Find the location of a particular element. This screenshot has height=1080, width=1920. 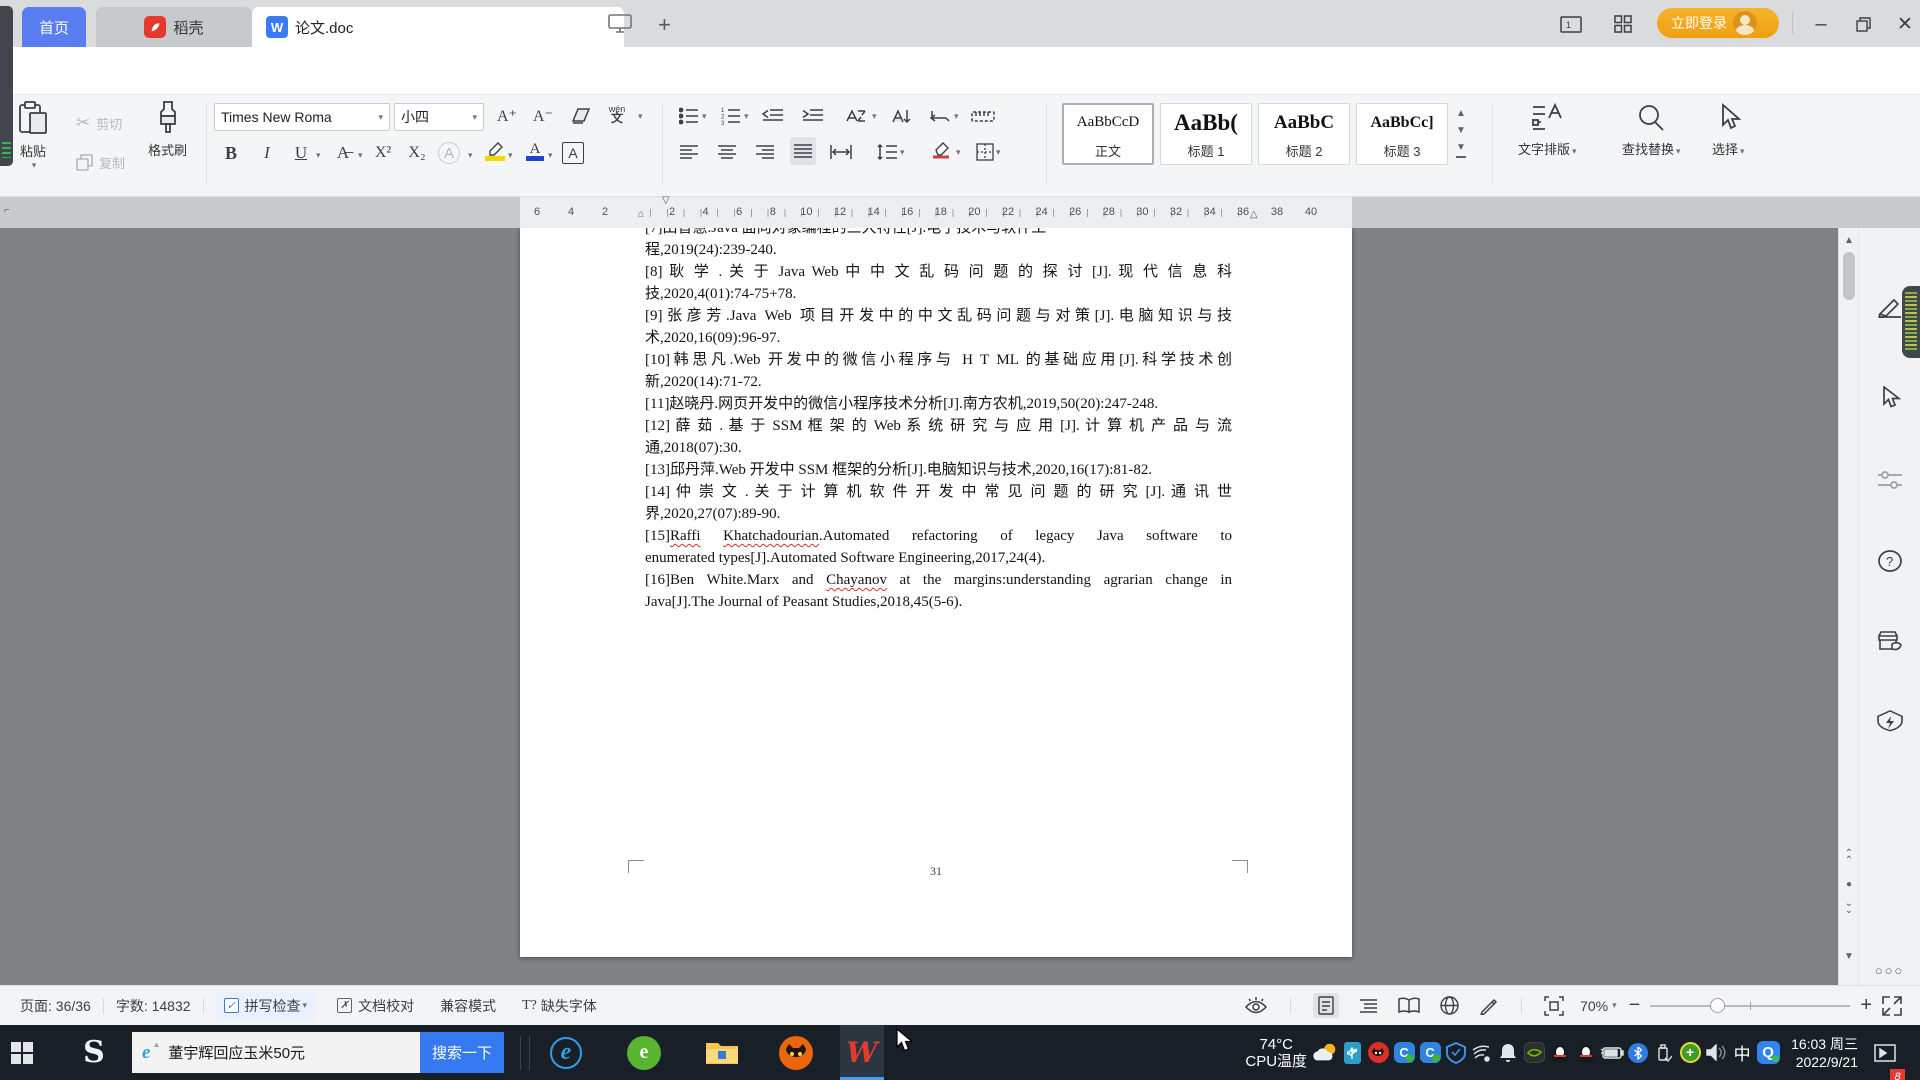

pc-manager-icon: C is located at coordinates (1404, 1052).